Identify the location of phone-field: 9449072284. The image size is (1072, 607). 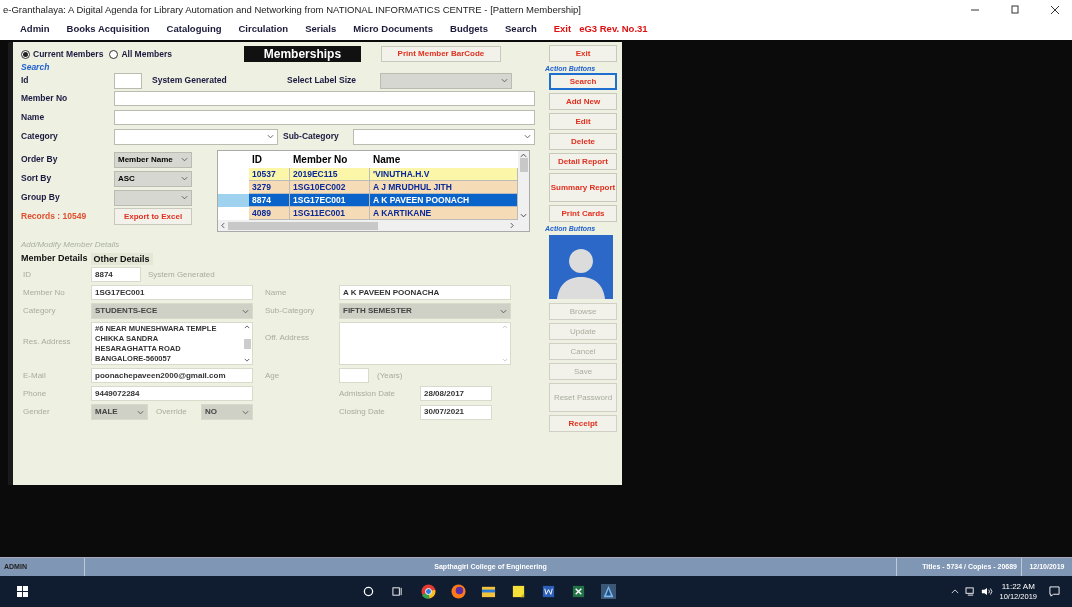
(172, 393).